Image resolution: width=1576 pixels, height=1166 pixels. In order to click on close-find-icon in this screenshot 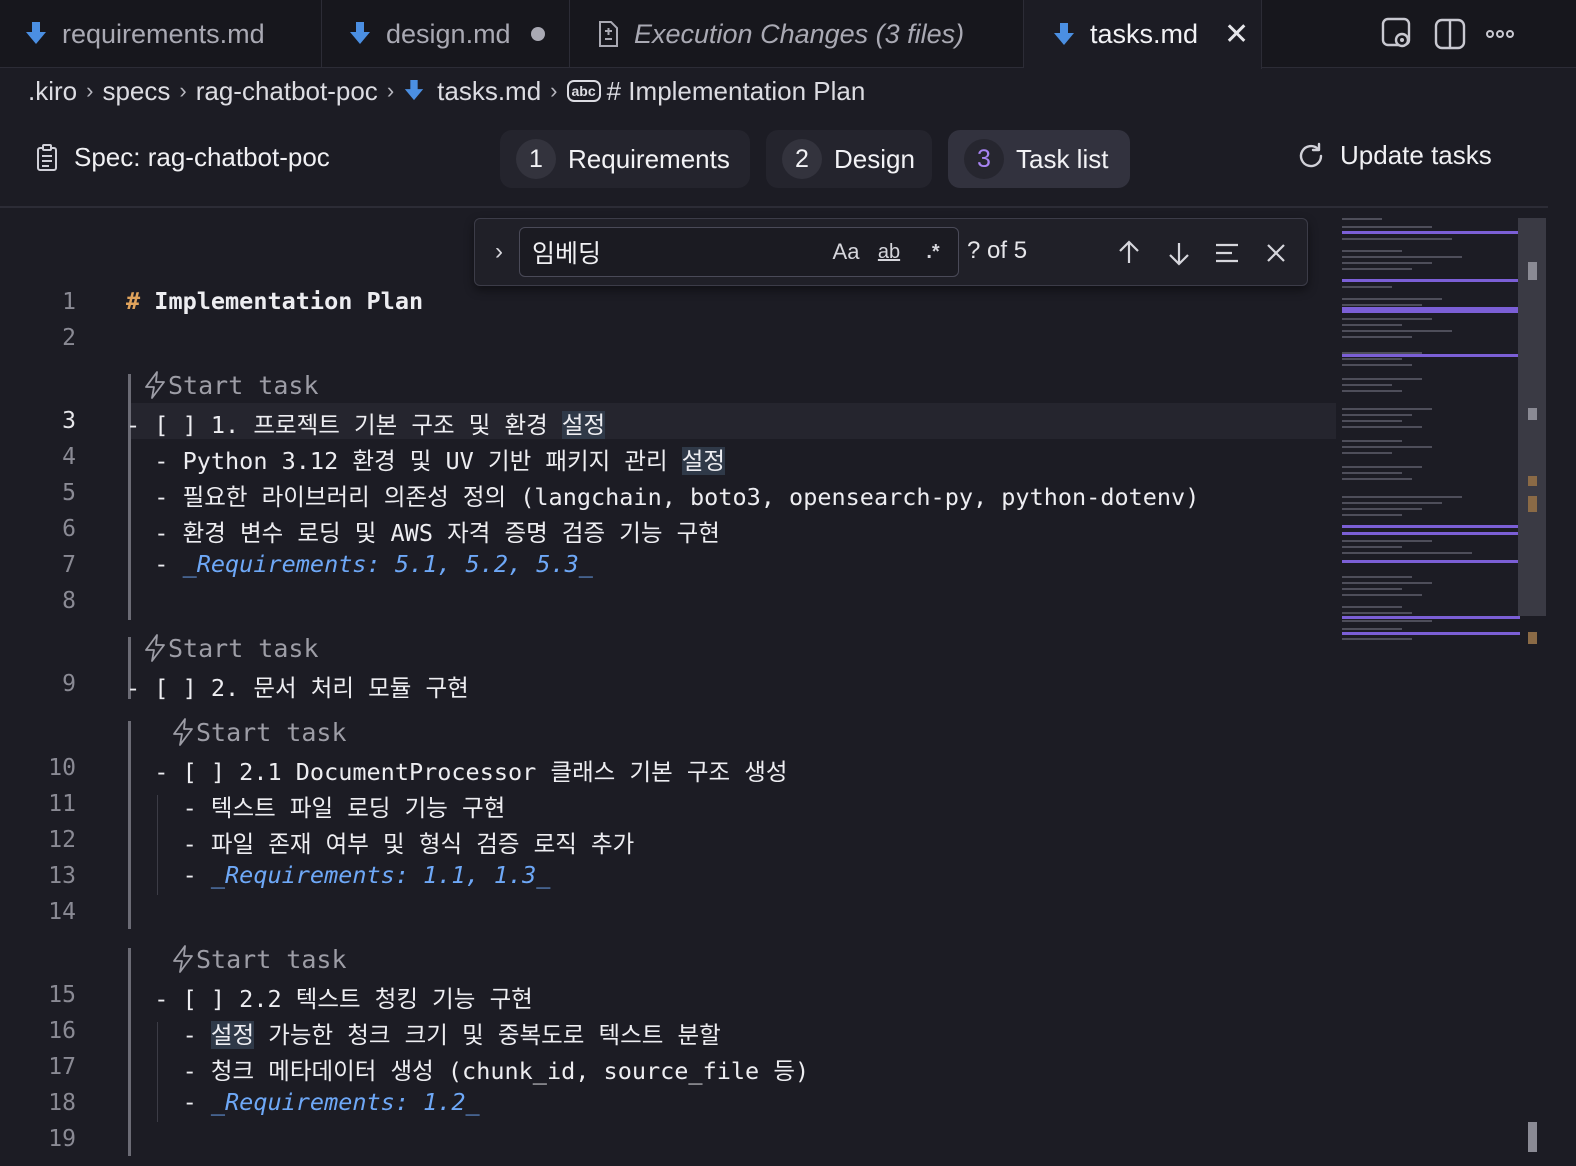, I will do `click(1276, 253)`.